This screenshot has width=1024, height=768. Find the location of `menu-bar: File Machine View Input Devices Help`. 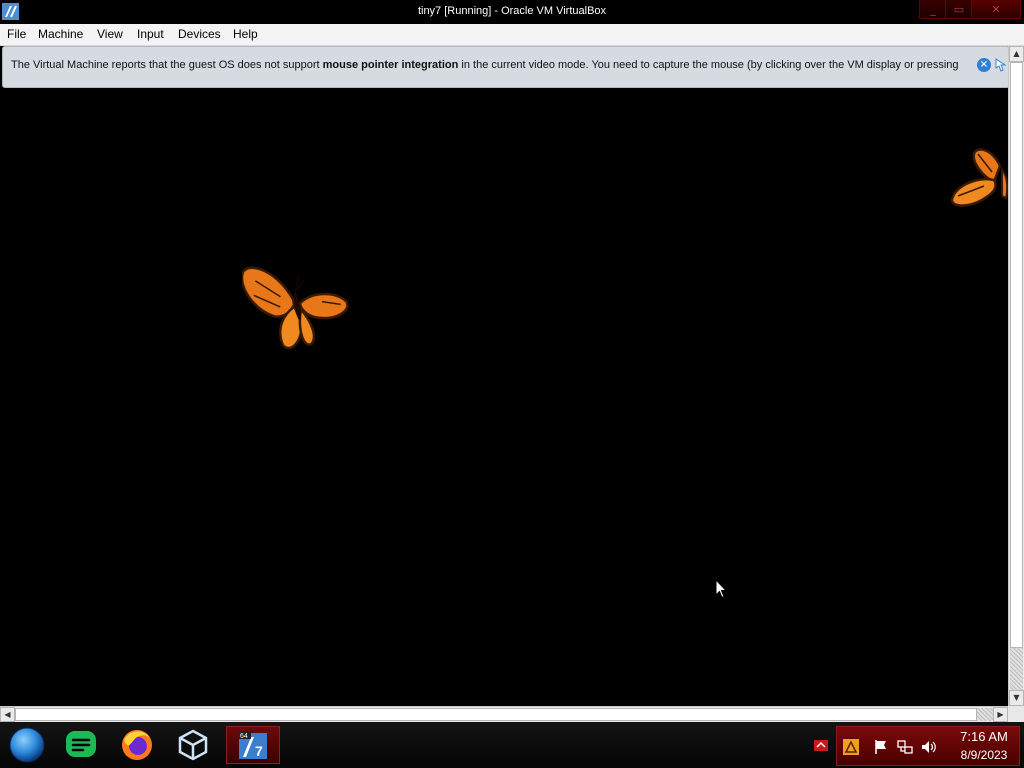

menu-bar: File Machine View Input Devices Help is located at coordinates (512, 35).